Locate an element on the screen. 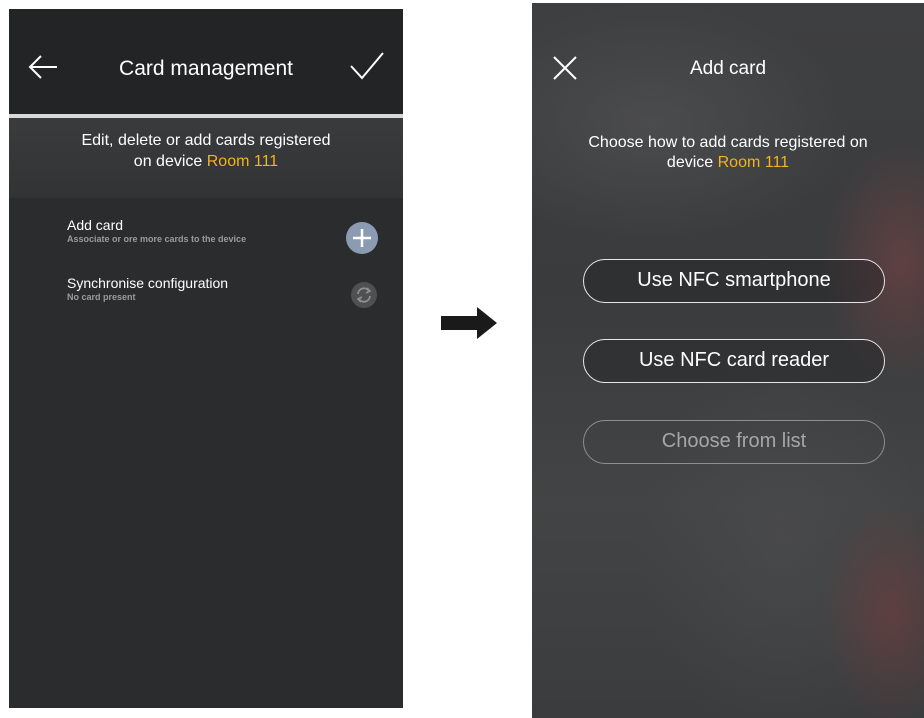 The height and width of the screenshot is (718, 924). intro-line-1: Edit, delete or add cards registered is located at coordinates (206, 140).